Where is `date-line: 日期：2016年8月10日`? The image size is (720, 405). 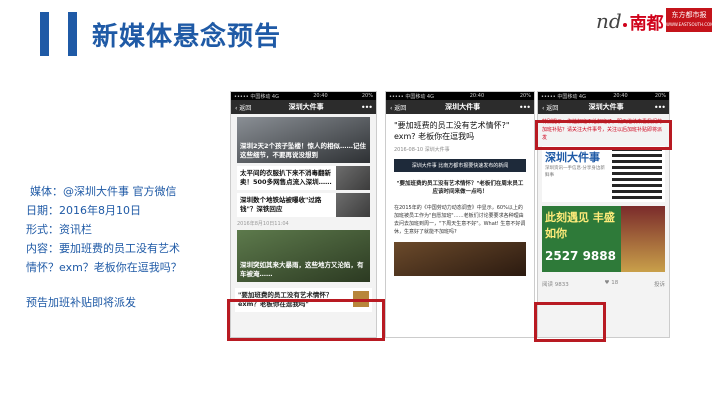 date-line: 日期：2016年8月10日 is located at coordinates (83, 210).